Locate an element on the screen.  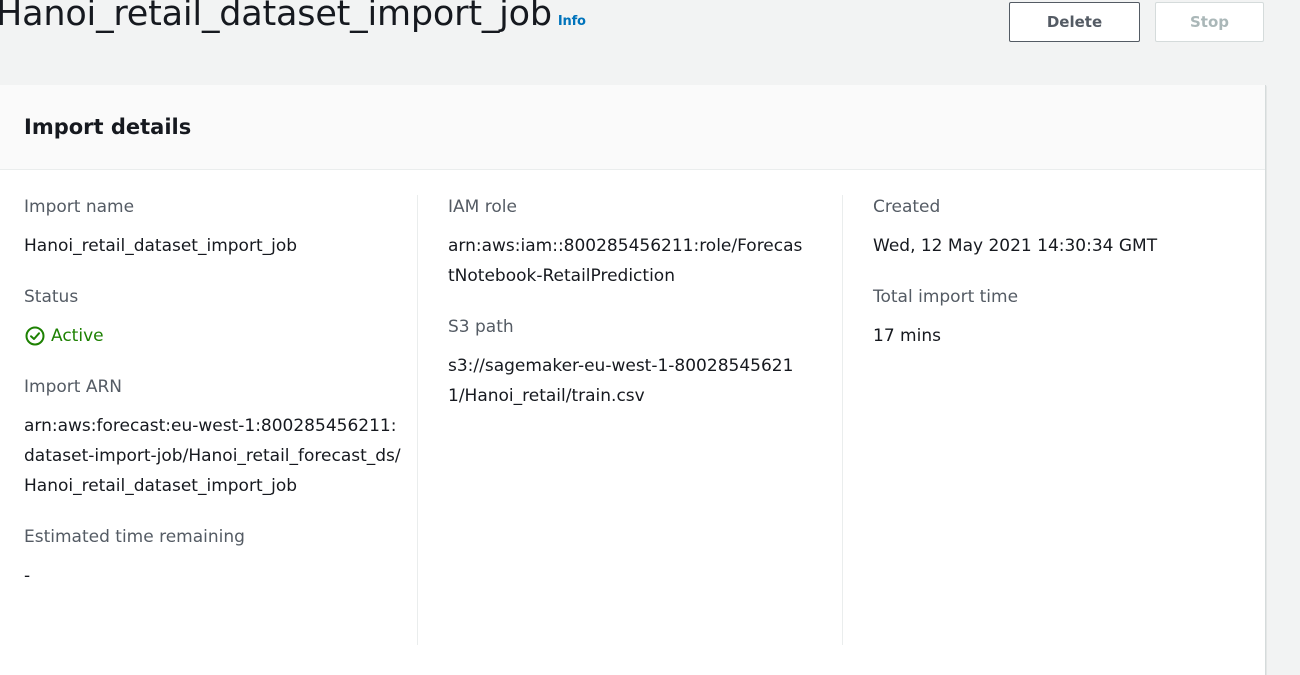
check-circle-icon is located at coordinates (35, 336).